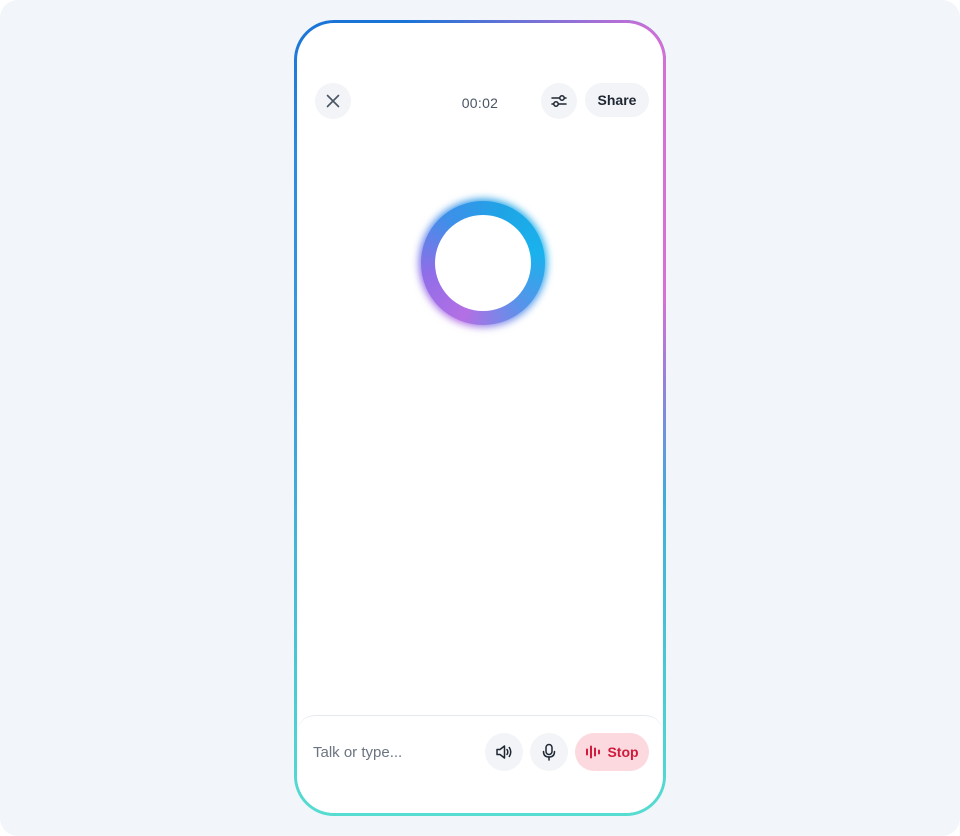 This screenshot has width=960, height=836. I want to click on microphone-icon, so click(549, 752).